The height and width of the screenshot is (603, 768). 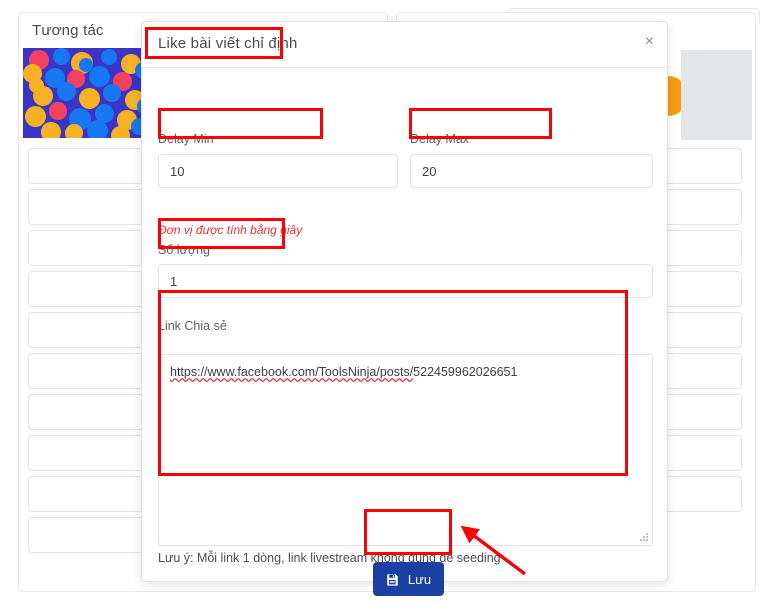 I want to click on reaction-wow-icon, so click(x=74, y=131).